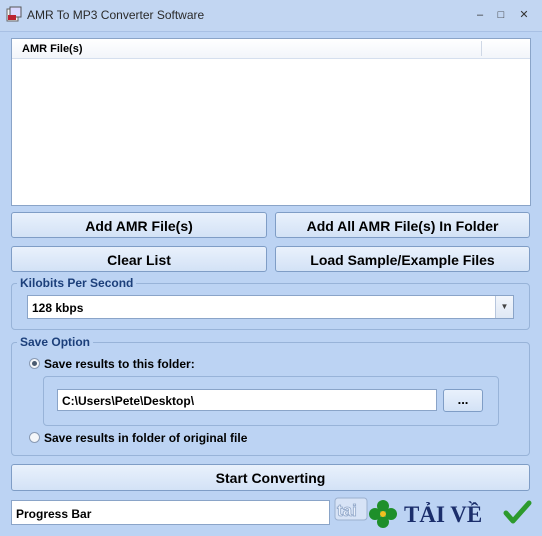  I want to click on bitrate-select: 128 kbps ▼, so click(270, 307).